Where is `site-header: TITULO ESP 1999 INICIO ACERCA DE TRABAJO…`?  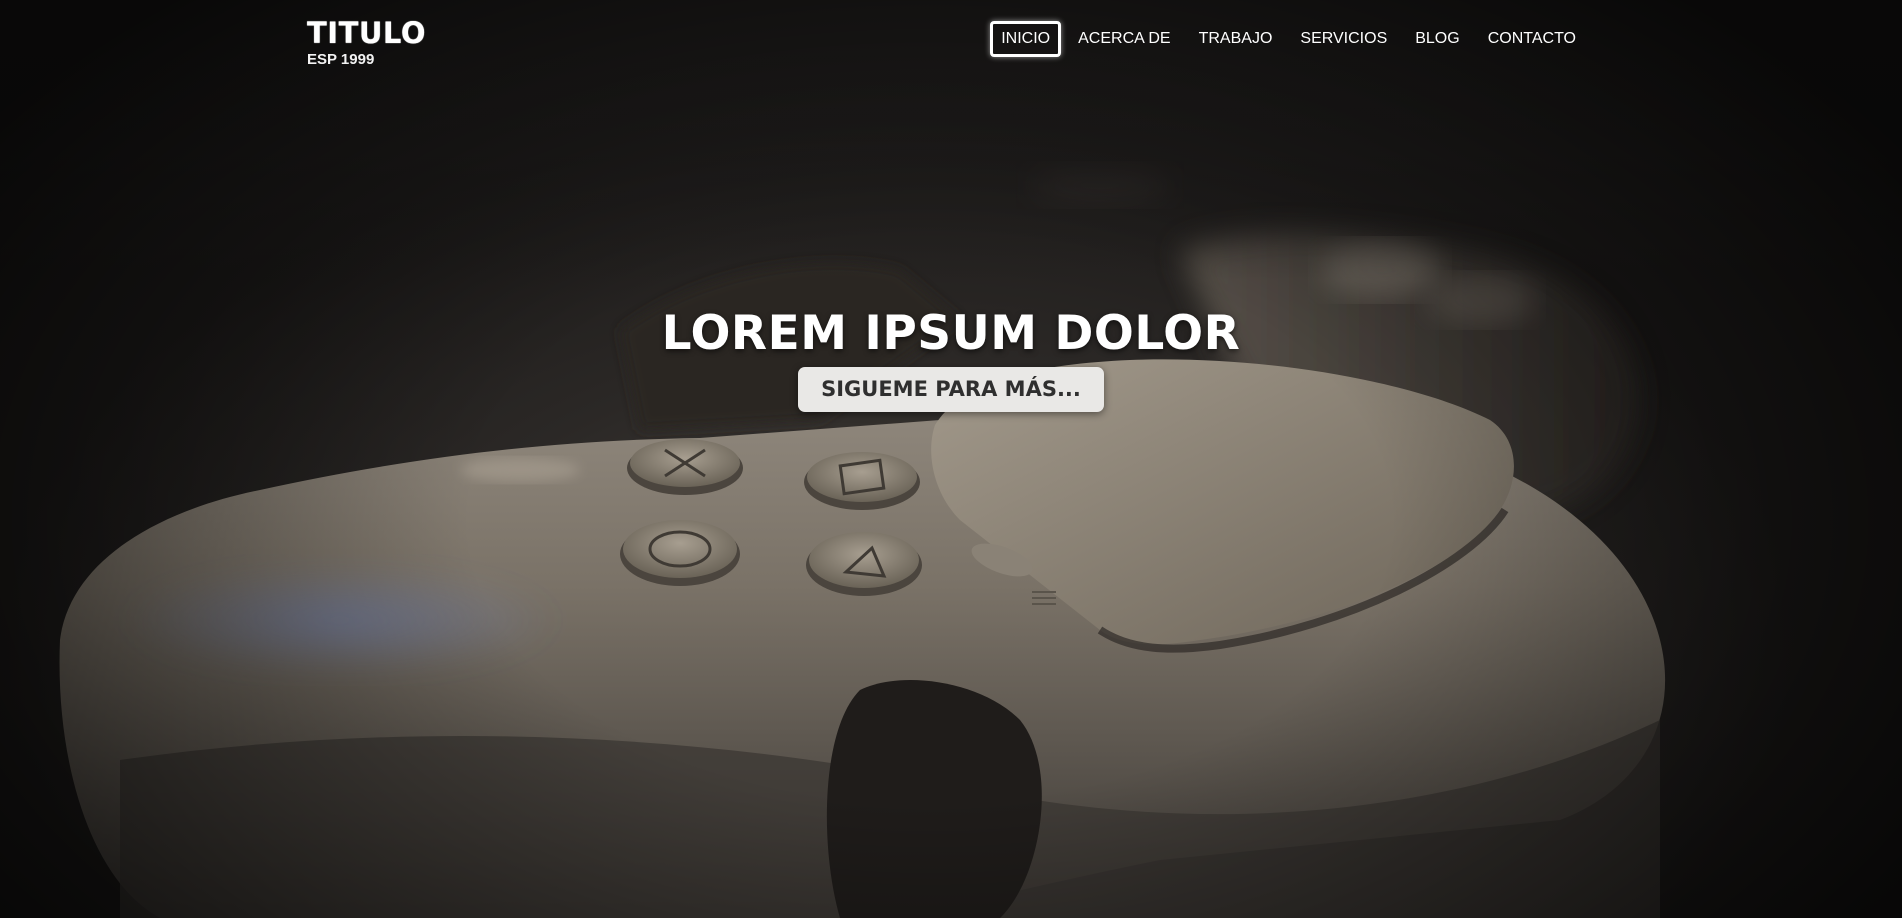 site-header: TITULO ESP 1999 INICIO ACERCA DE TRABAJO… is located at coordinates (947, 46).